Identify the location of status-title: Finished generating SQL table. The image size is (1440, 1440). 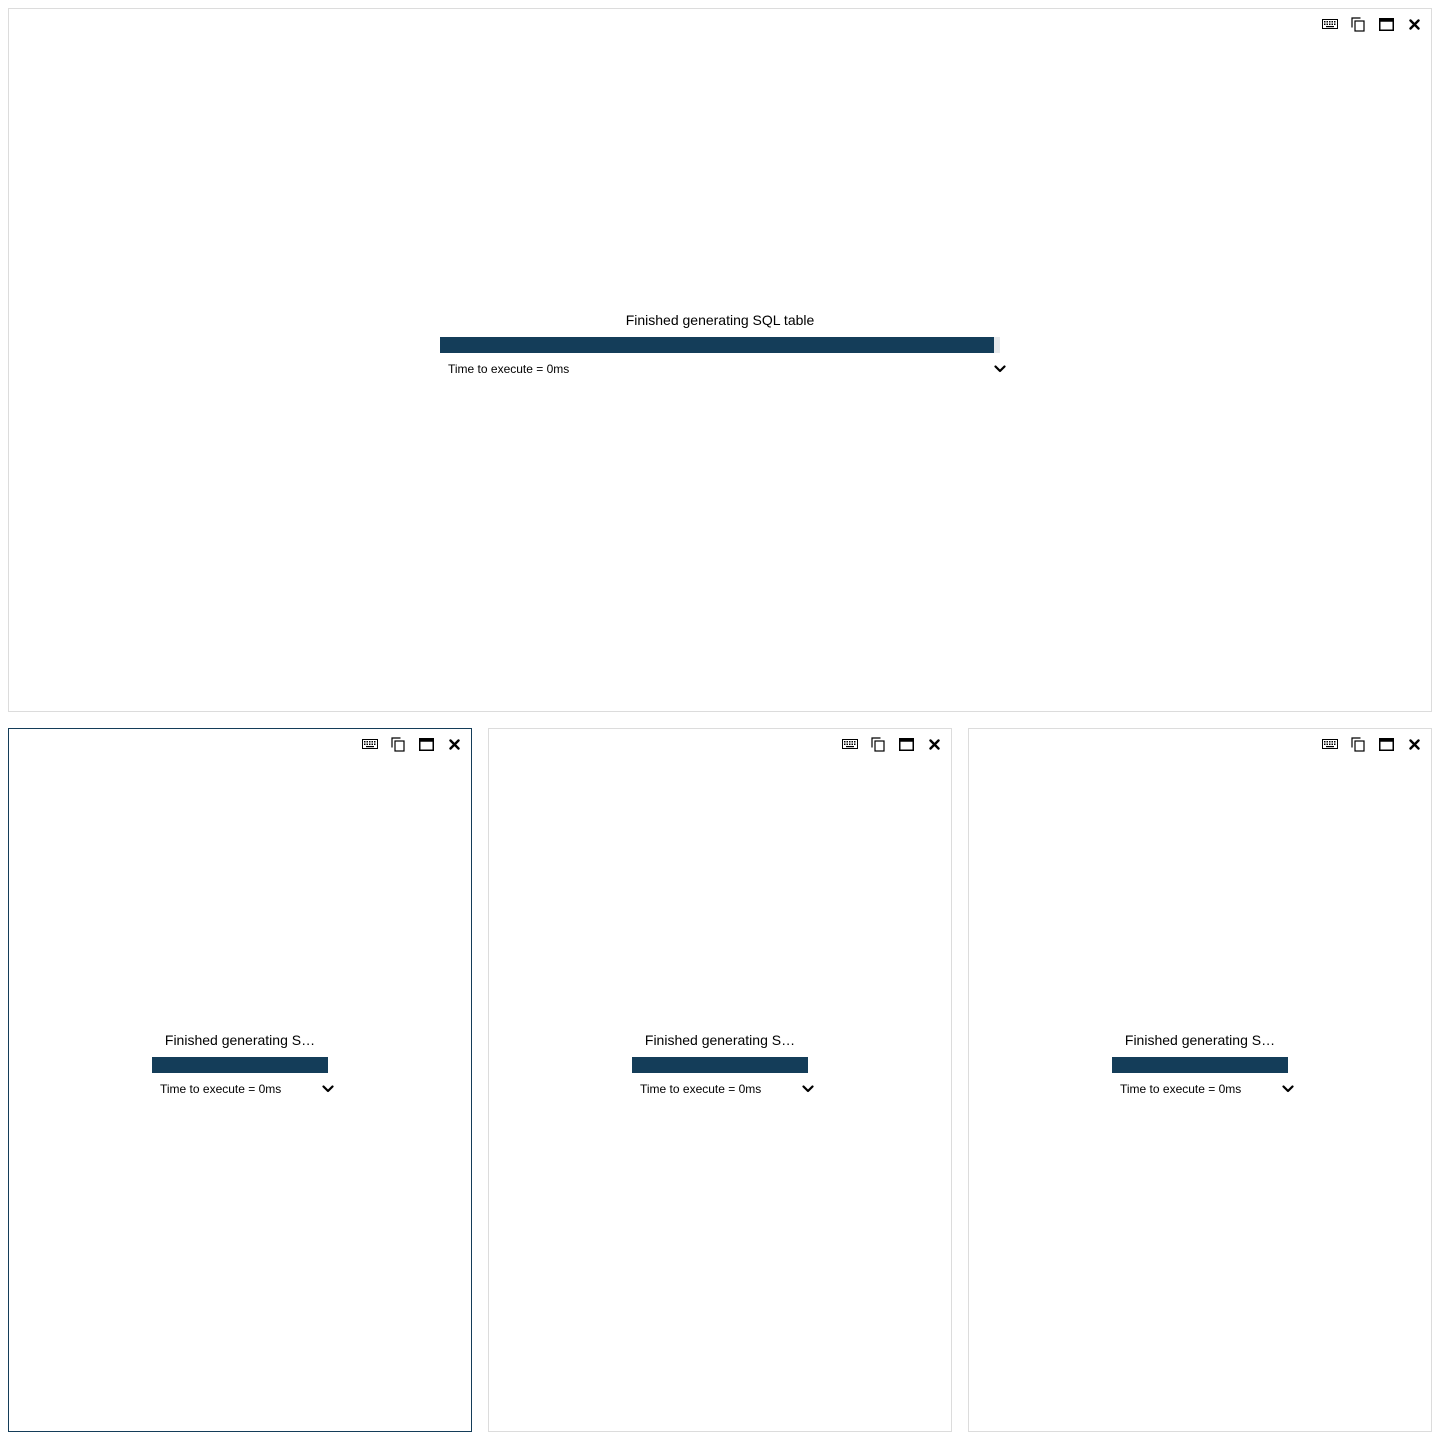
(720, 320).